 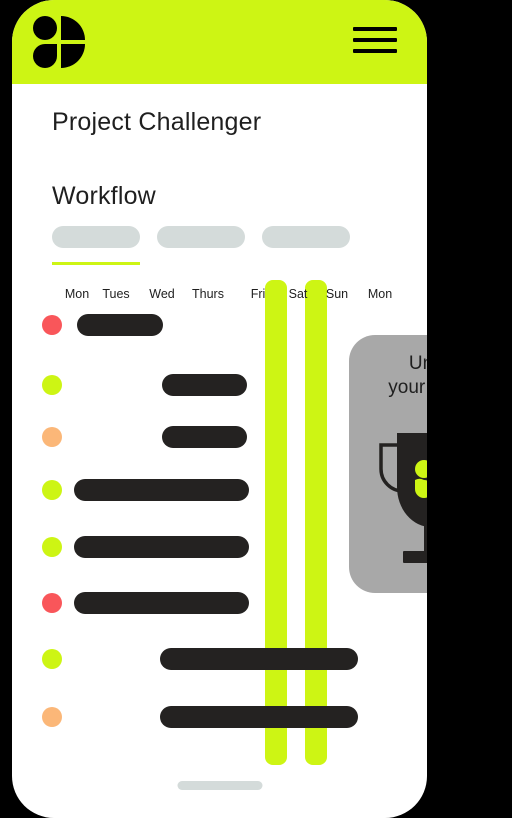 What do you see at coordinates (162, 294) in the screenshot?
I see `day-label-2: Wed` at bounding box center [162, 294].